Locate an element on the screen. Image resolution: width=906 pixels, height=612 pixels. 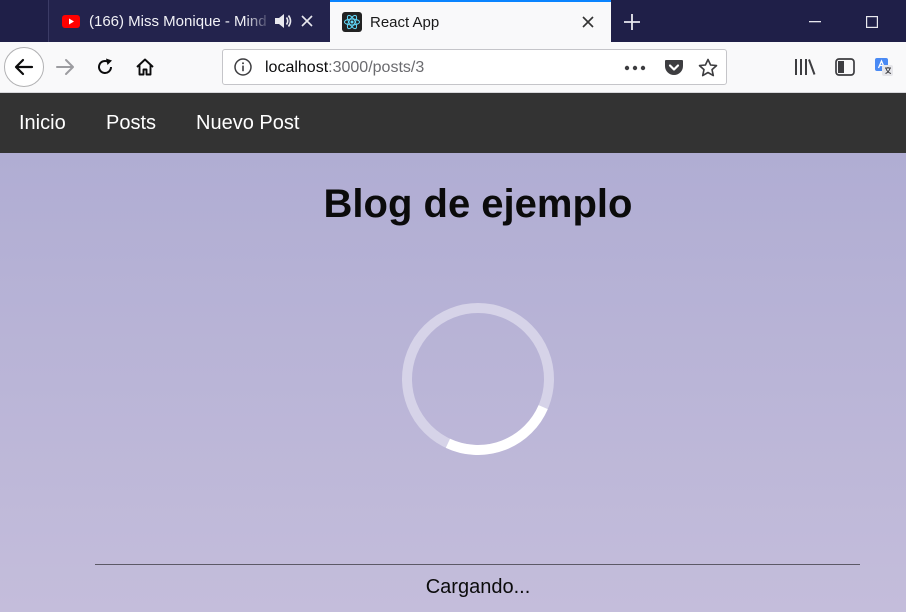
translate-button is located at coordinates (884, 67).